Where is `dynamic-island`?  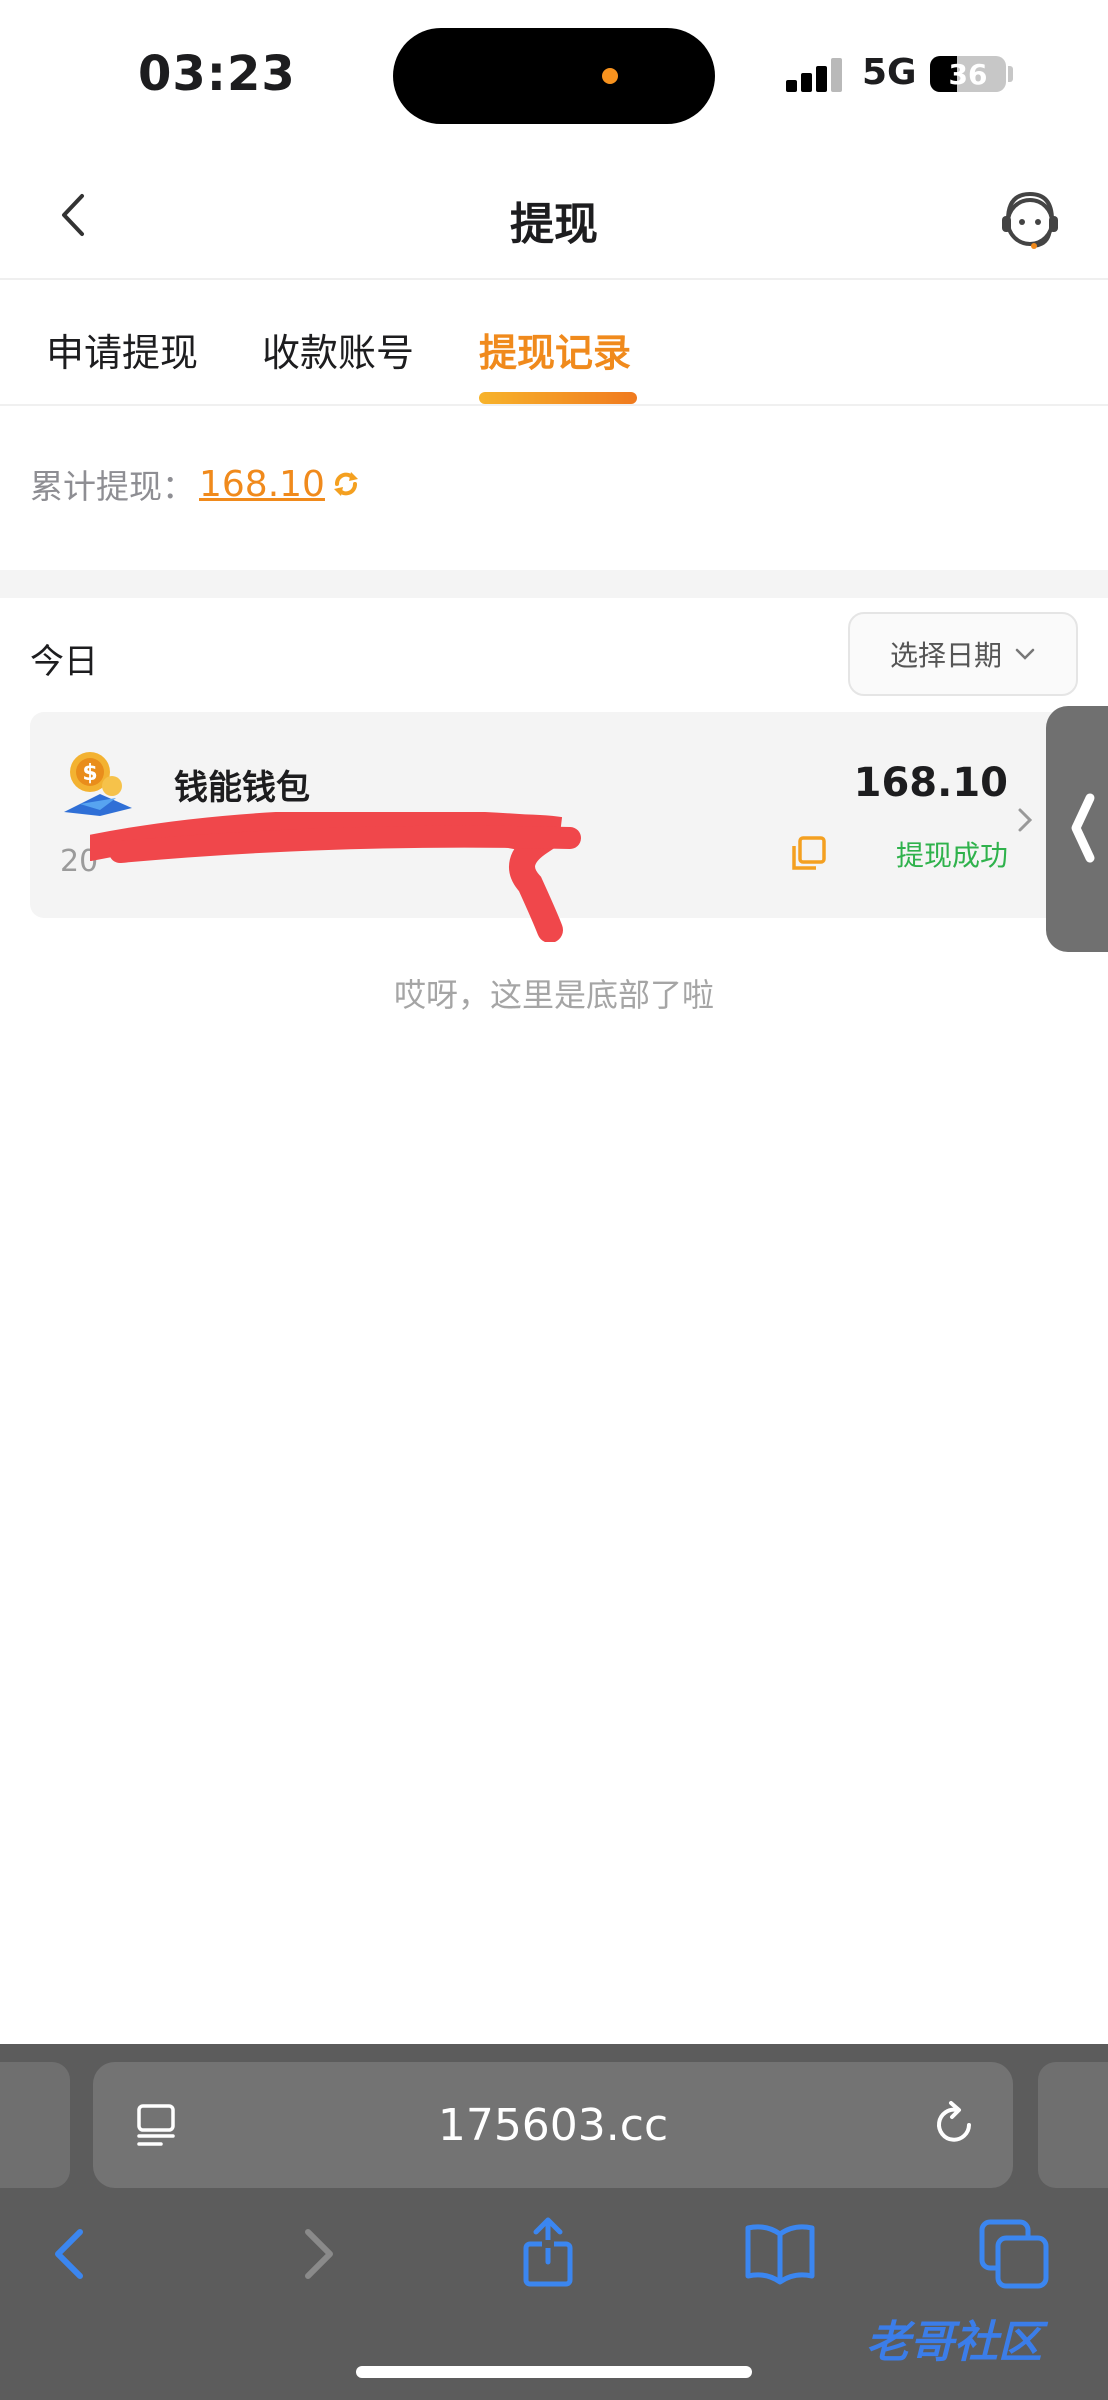 dynamic-island is located at coordinates (554, 76).